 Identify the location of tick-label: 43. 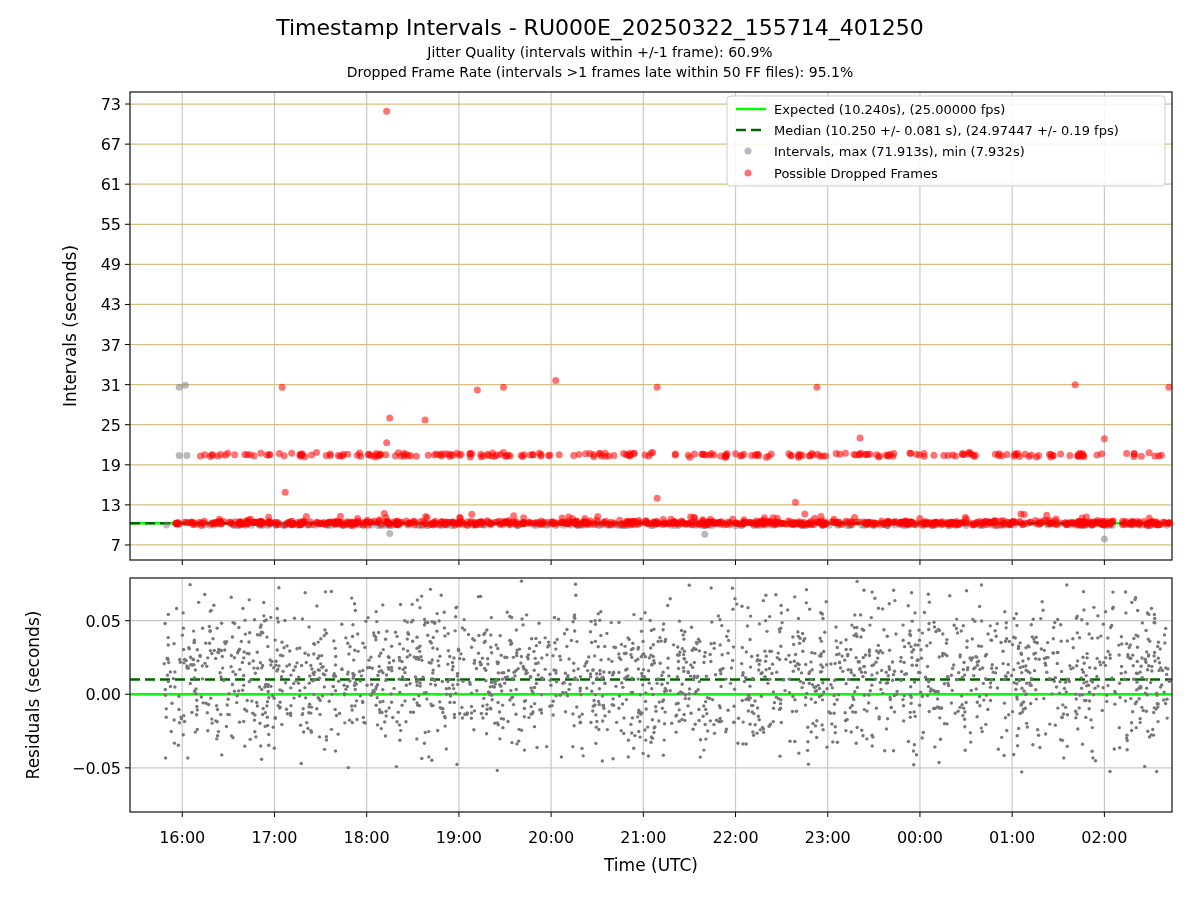
(110, 305).